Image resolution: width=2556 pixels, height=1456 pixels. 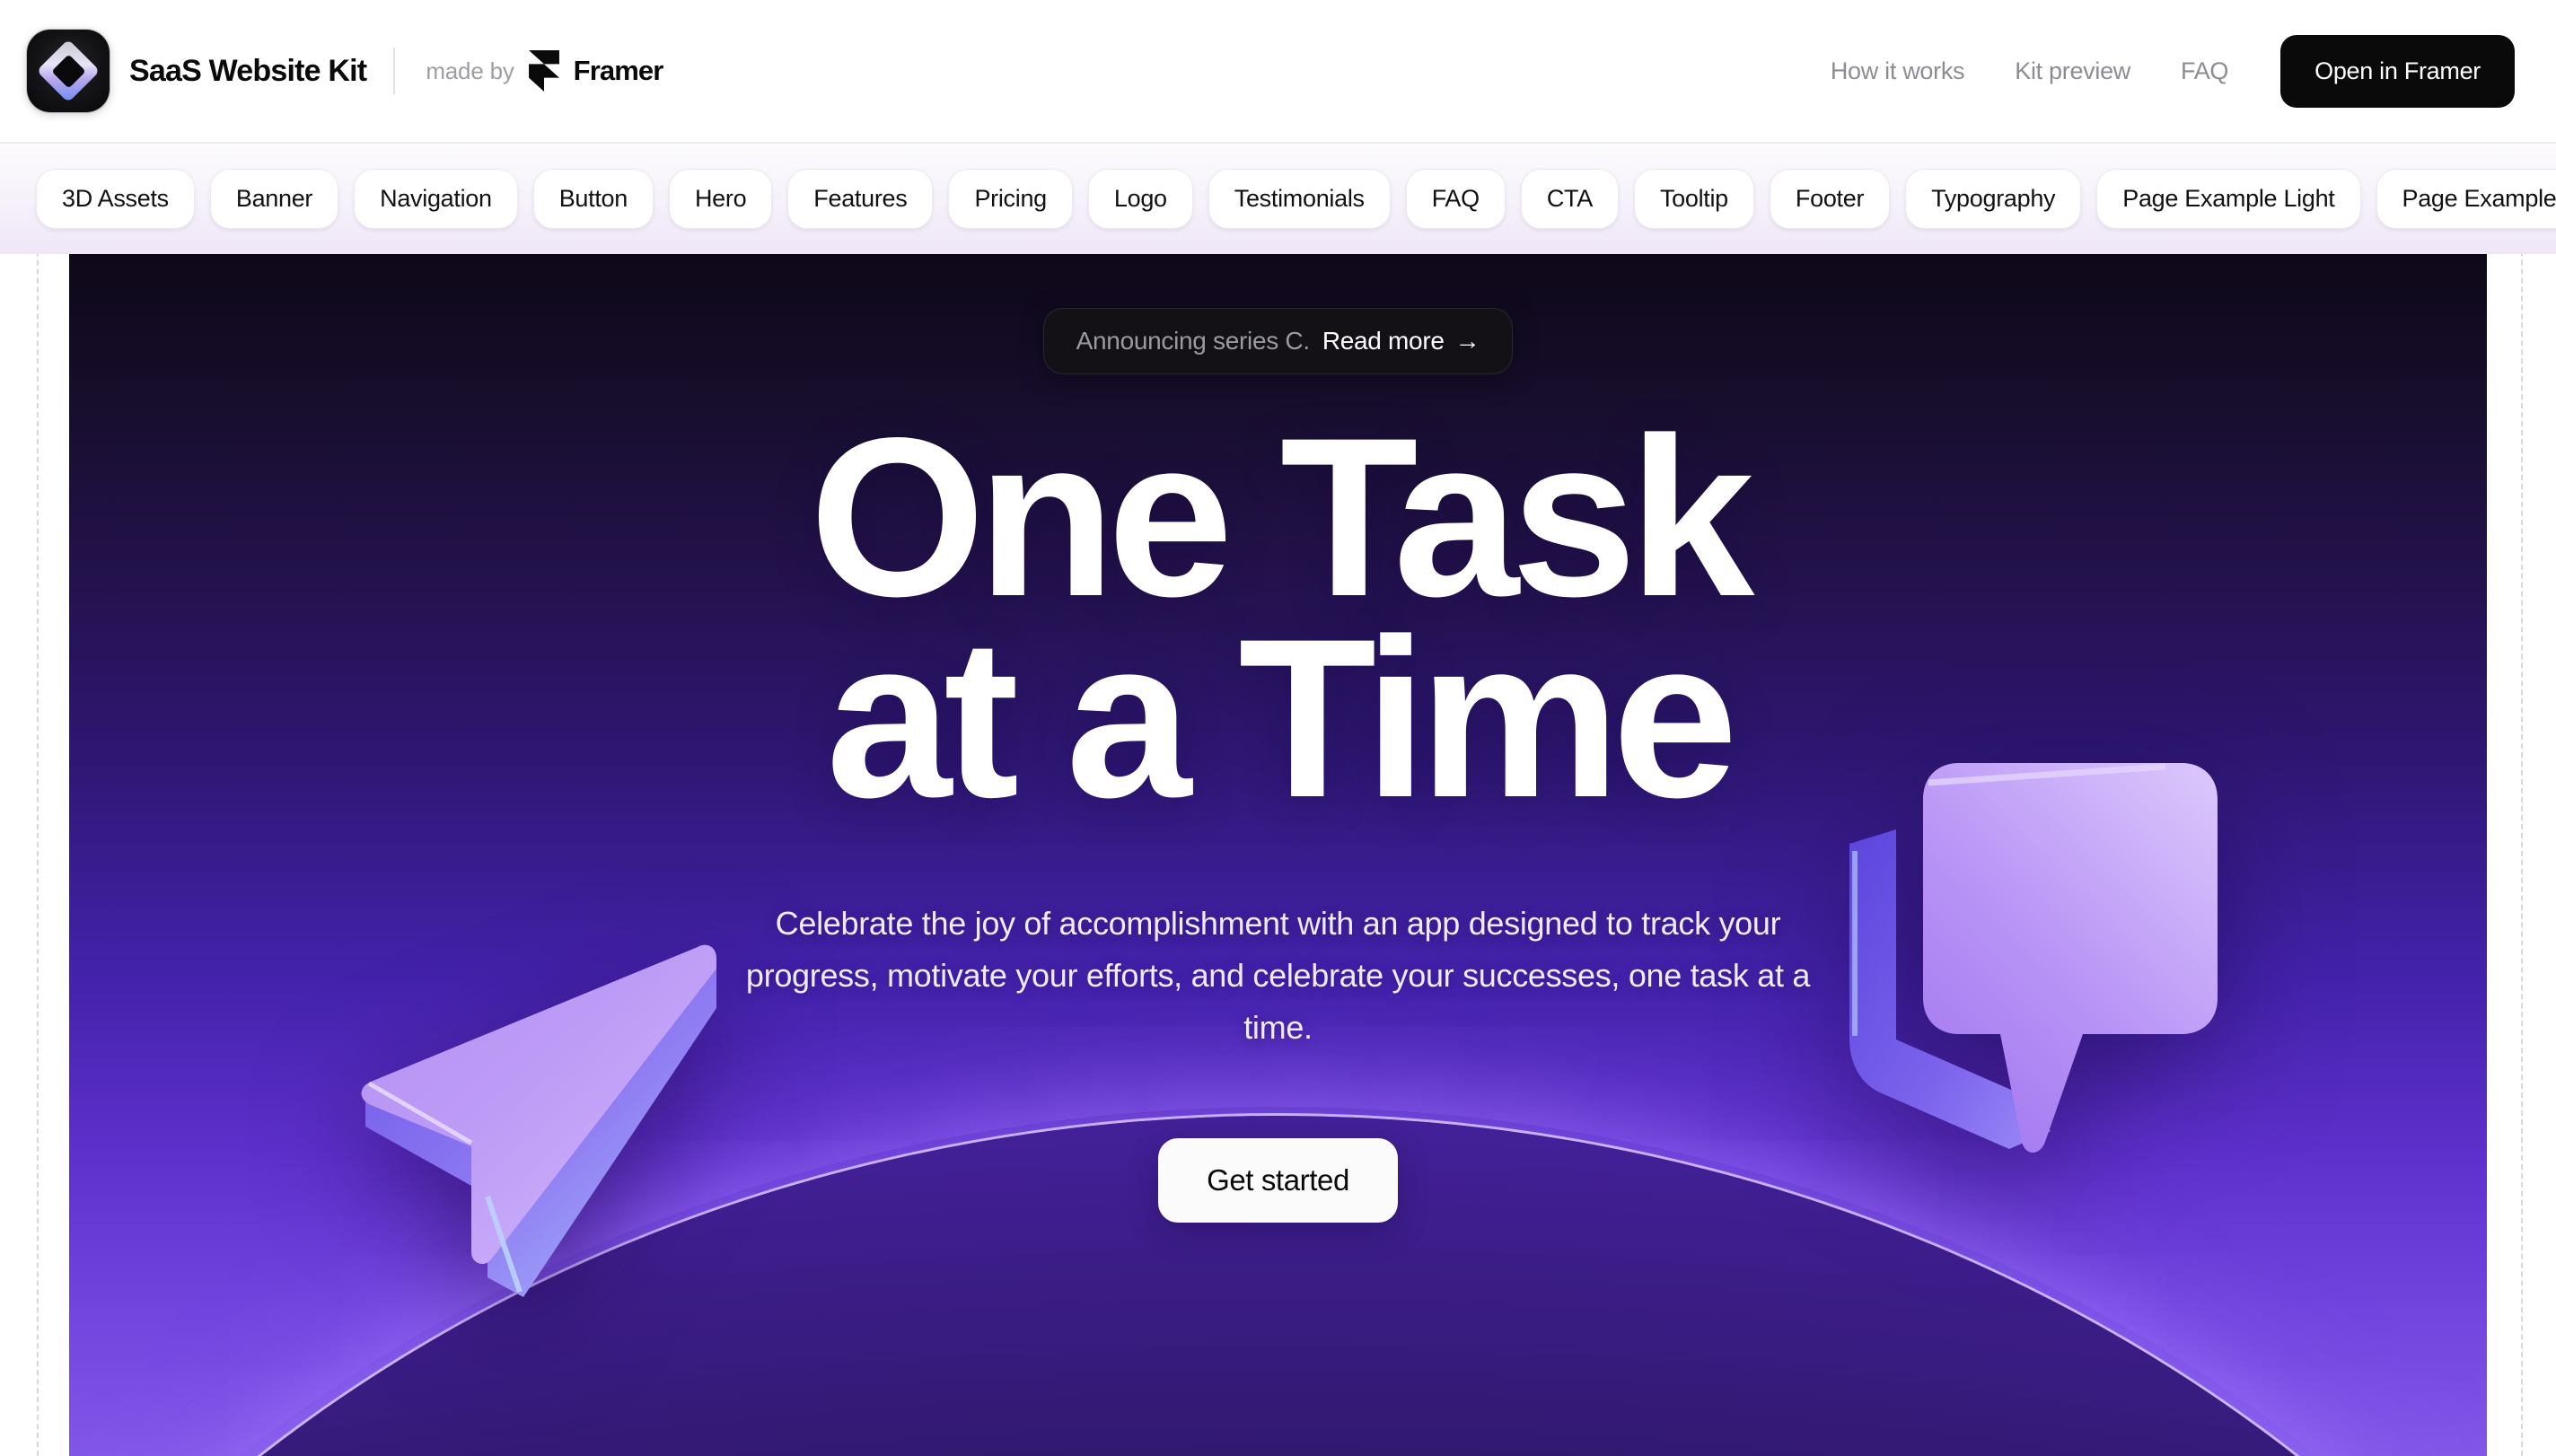 What do you see at coordinates (1278, 1181) in the screenshot?
I see `get-started-button: Get started` at bounding box center [1278, 1181].